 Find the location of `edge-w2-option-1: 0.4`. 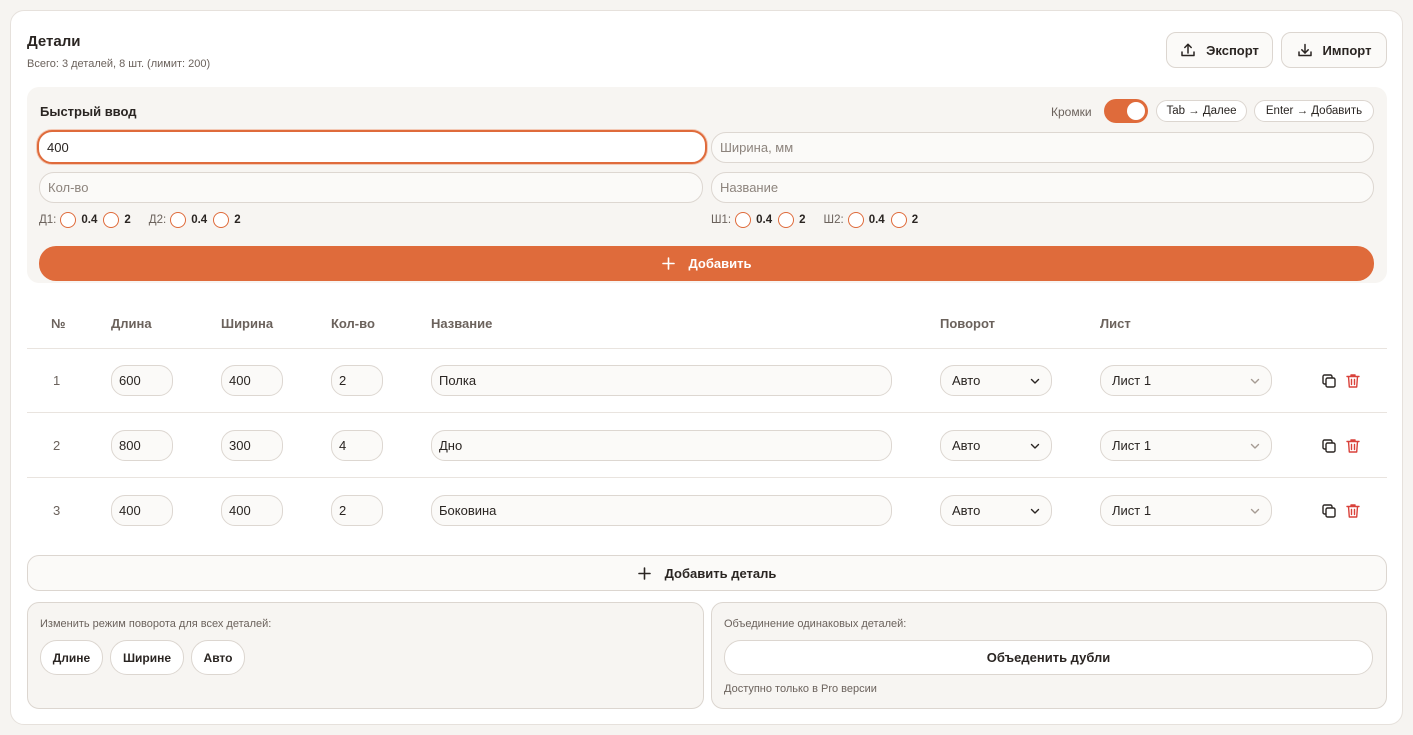

edge-w2-option-1: 0.4 is located at coordinates (876, 220).